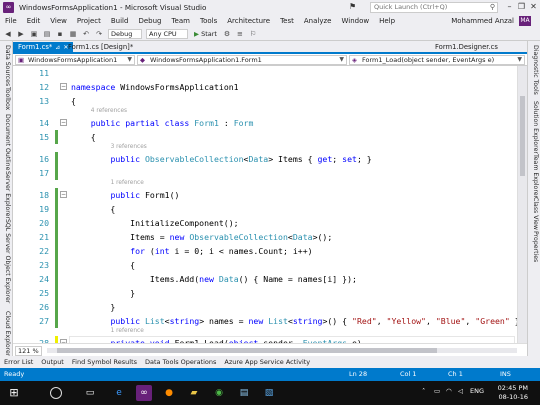 This screenshot has height=405, width=540. What do you see at coordinates (267, 362) in the screenshot?
I see `tab-azure-app-service-activity: Azure App Service Activity` at bounding box center [267, 362].